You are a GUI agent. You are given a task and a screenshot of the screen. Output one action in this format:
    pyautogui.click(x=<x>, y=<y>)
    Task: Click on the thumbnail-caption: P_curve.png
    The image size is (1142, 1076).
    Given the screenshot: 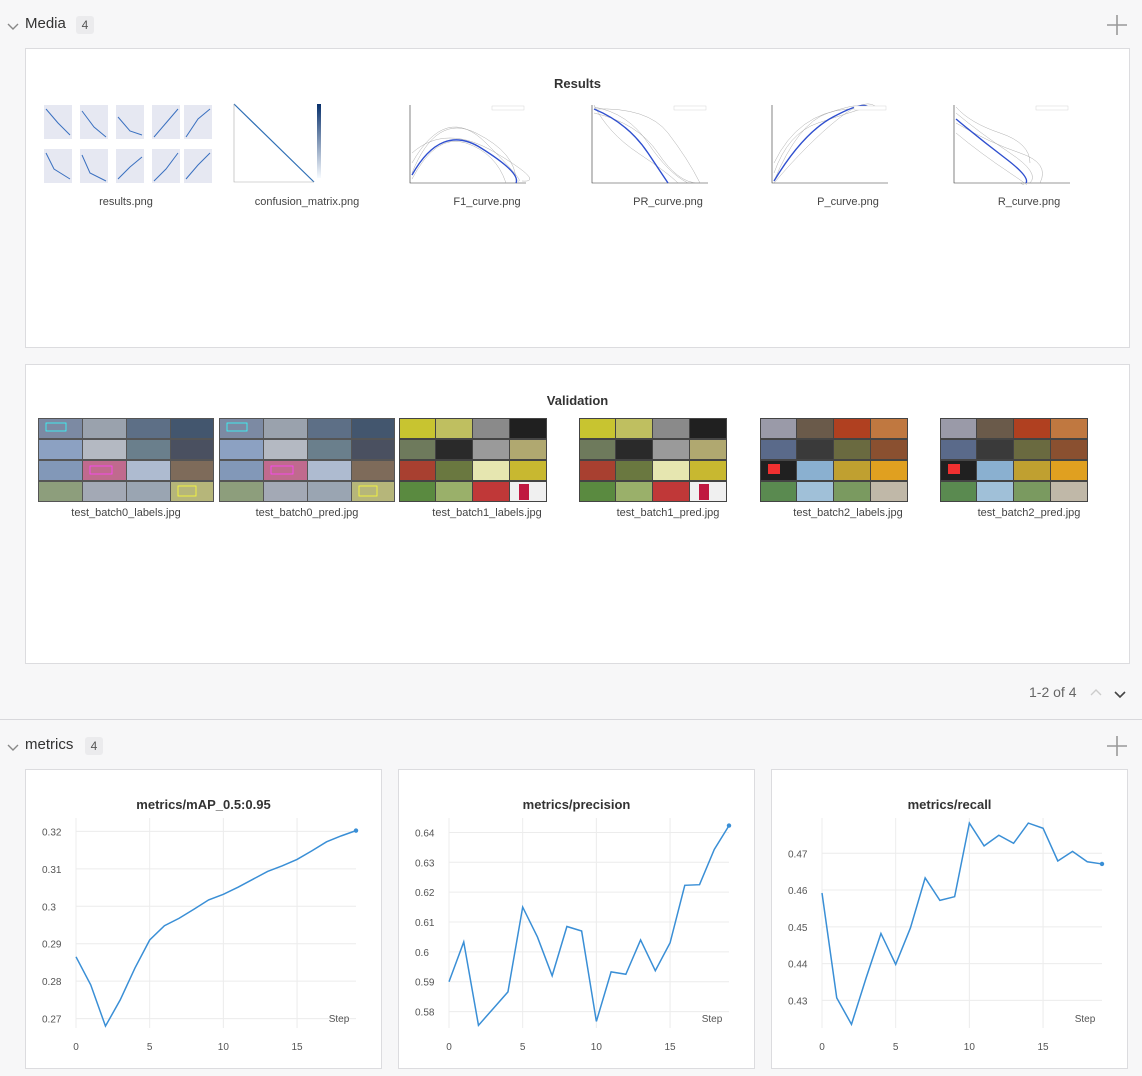 What is the action you would take?
    pyautogui.click(x=848, y=202)
    